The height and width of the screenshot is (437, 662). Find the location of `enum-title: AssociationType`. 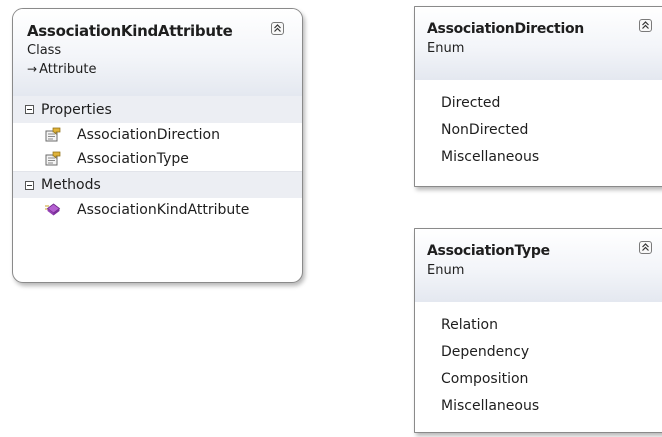

enum-title: AssociationType is located at coordinates (488, 251).